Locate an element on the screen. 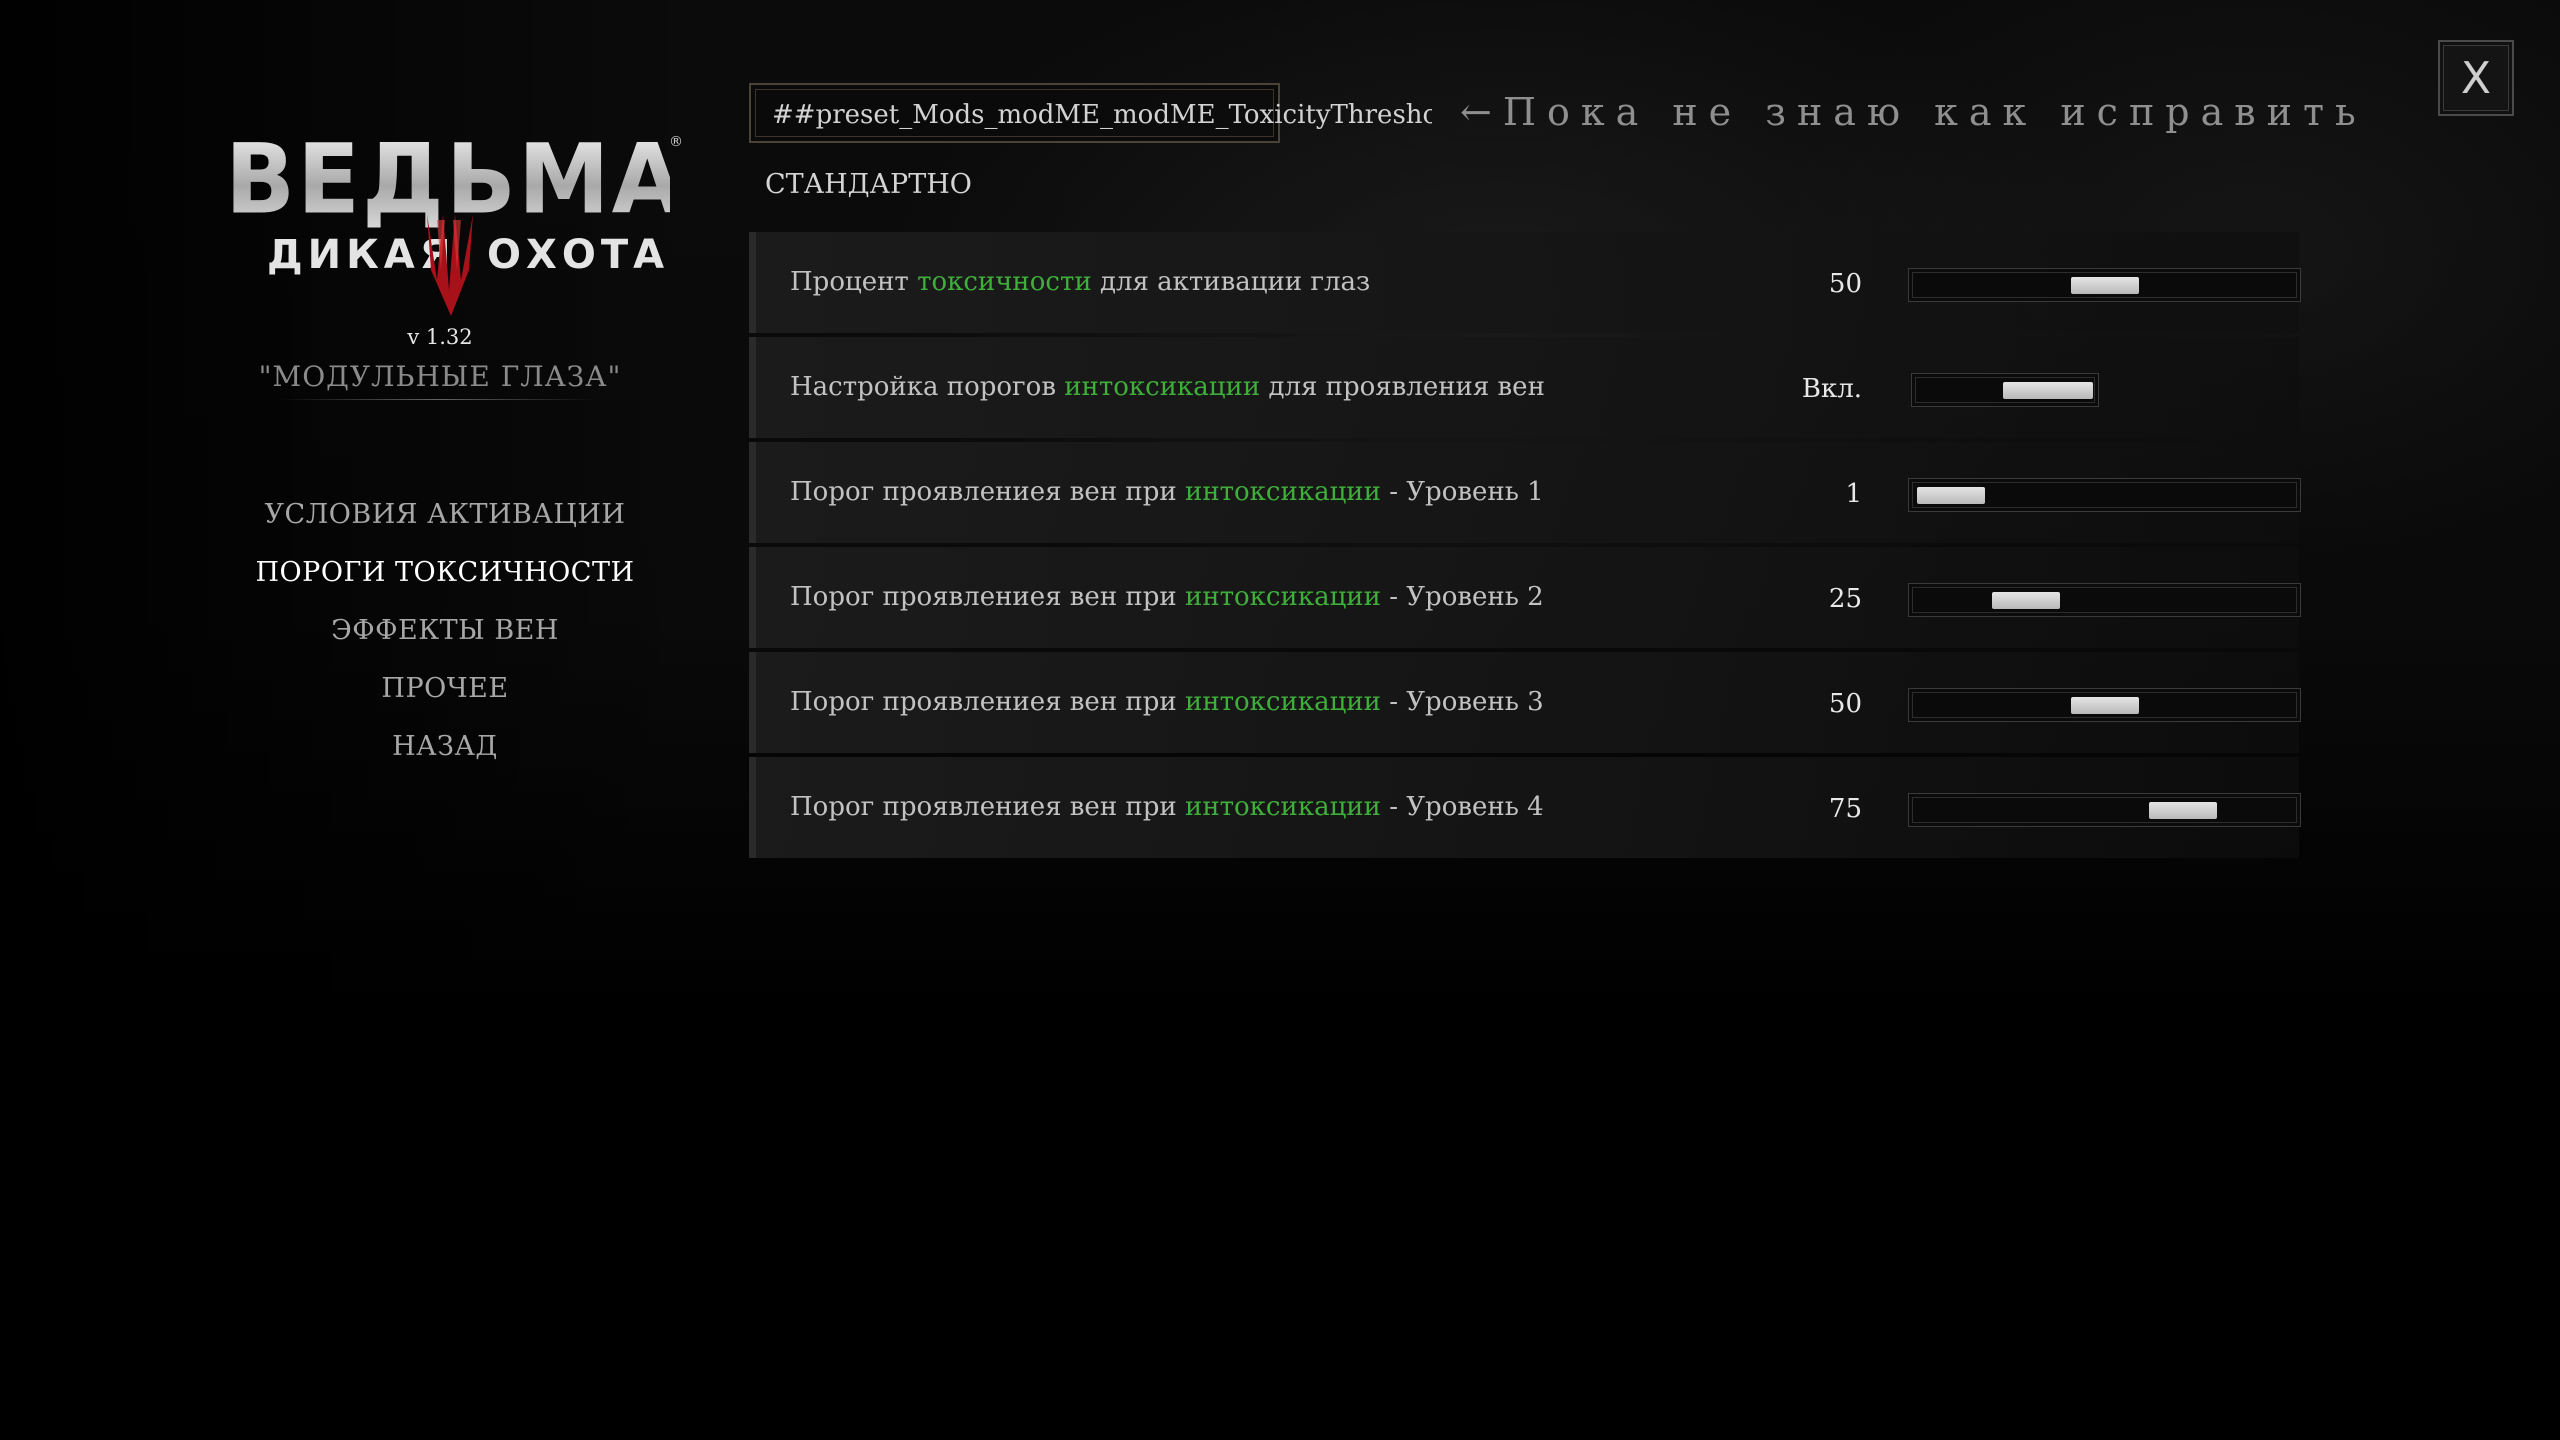 Image resolution: width=2560 pixels, height=1440 pixels. logo-subtitle-right: ОХОТА is located at coordinates (578, 255).